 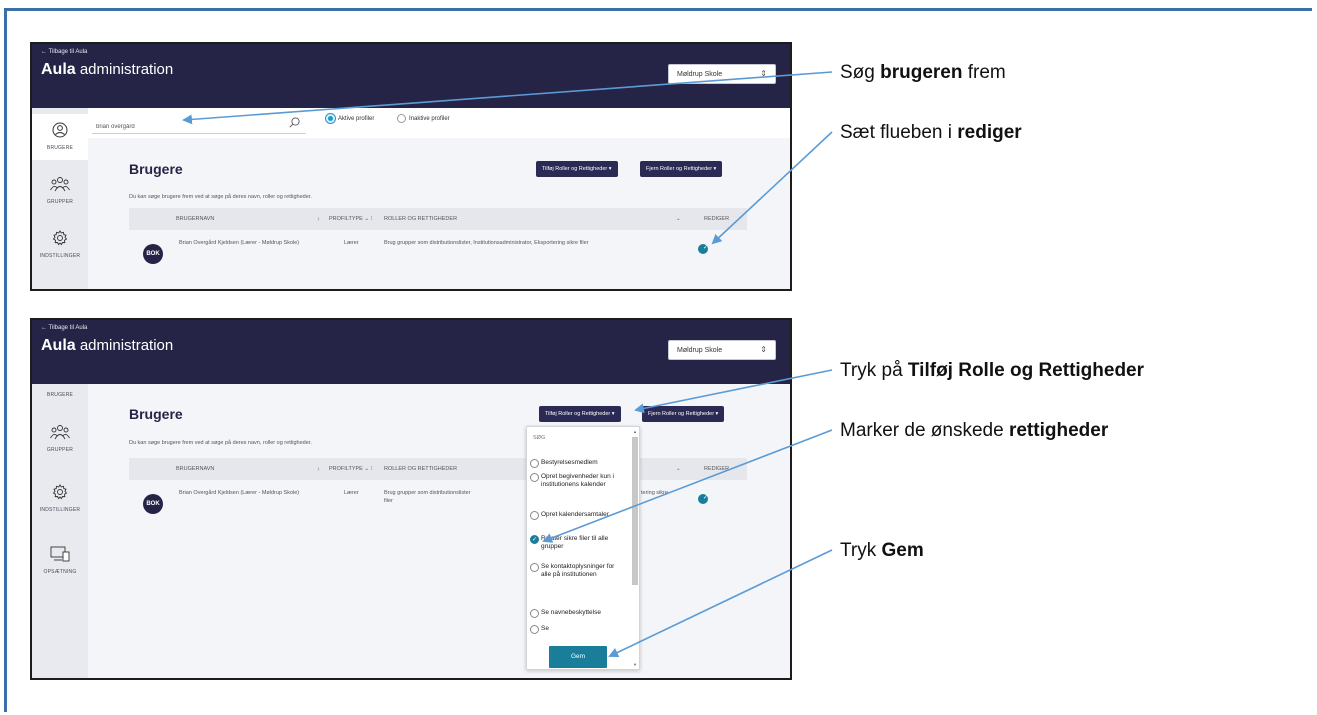 I want to click on dropdown-scrollbar, so click(x=635, y=511).